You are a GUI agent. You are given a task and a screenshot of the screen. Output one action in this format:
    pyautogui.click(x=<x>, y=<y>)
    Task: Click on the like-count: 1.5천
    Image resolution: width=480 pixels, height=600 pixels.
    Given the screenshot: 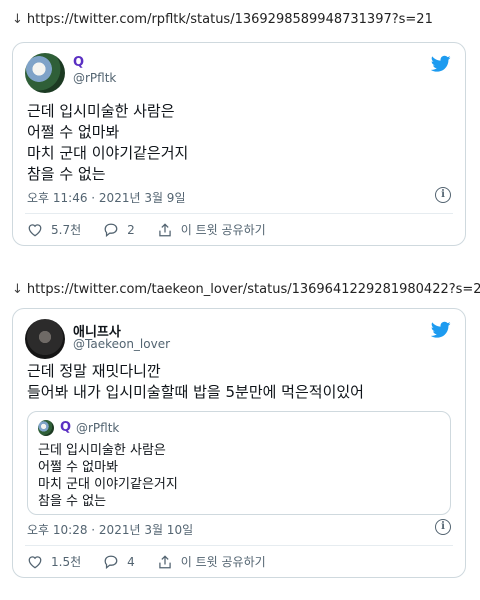 What is the action you would take?
    pyautogui.click(x=66, y=562)
    